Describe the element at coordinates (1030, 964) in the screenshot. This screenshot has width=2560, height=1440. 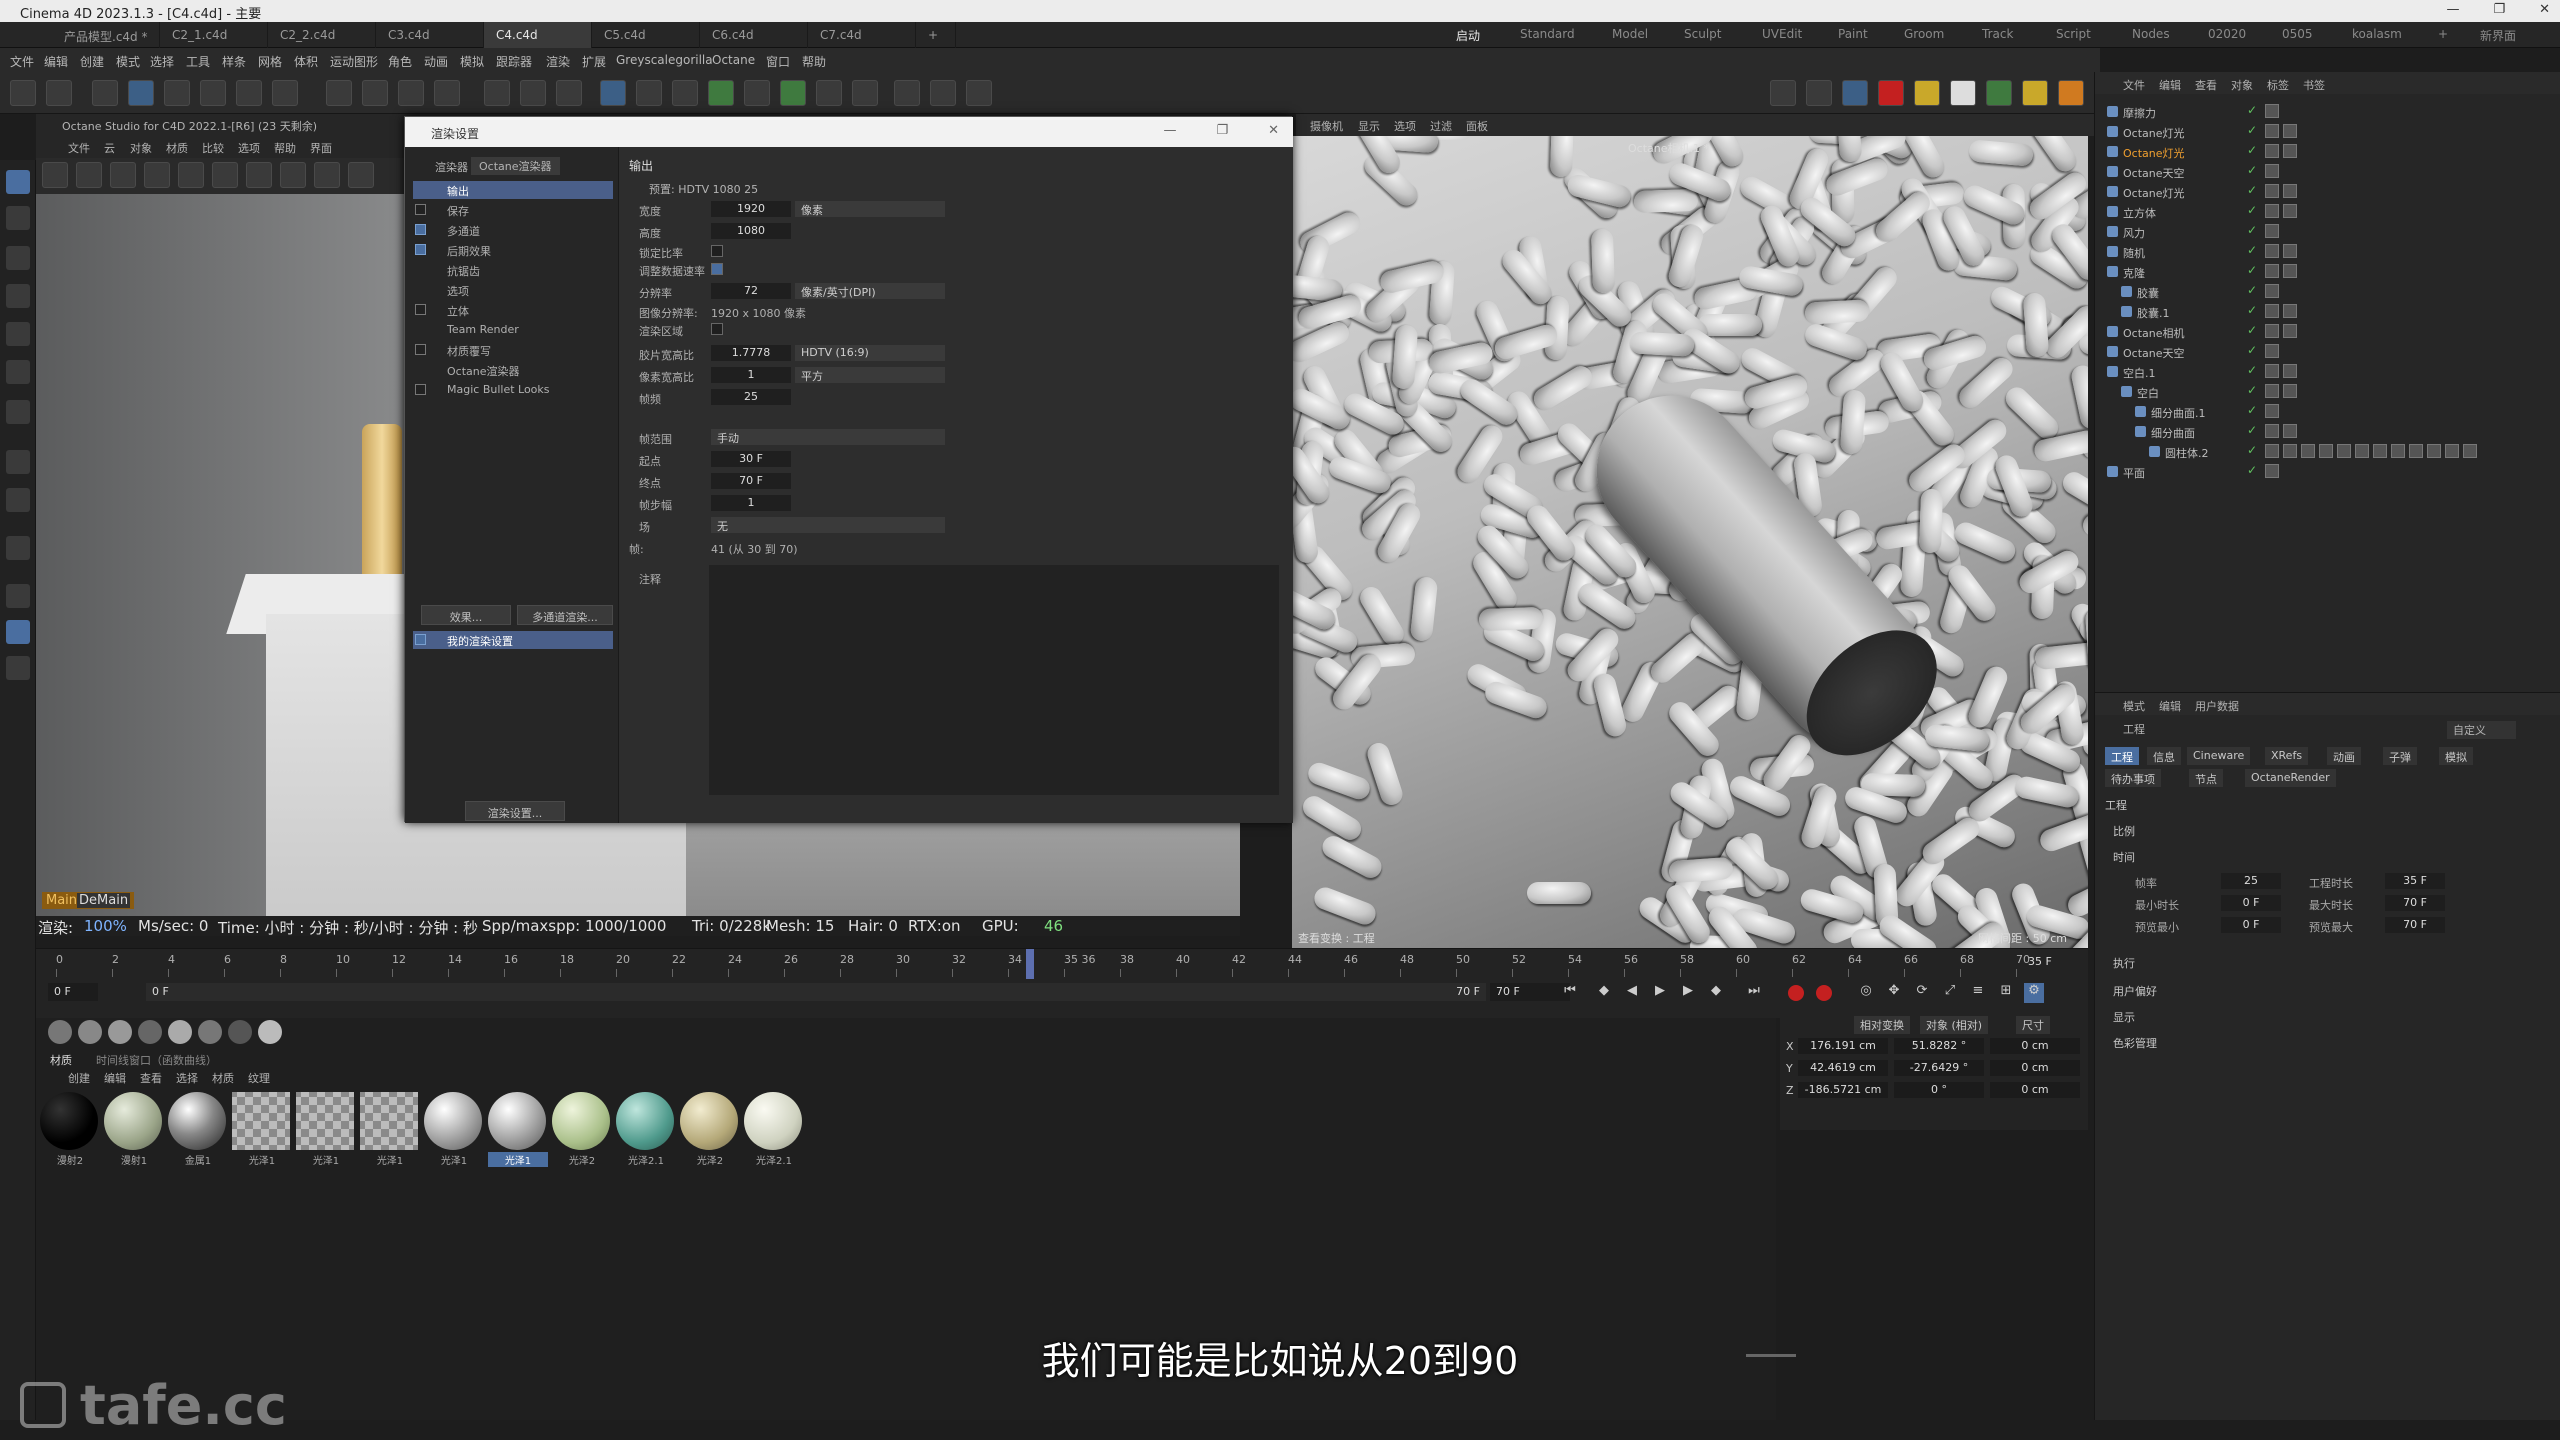
I see `timeline-playhead` at that location.